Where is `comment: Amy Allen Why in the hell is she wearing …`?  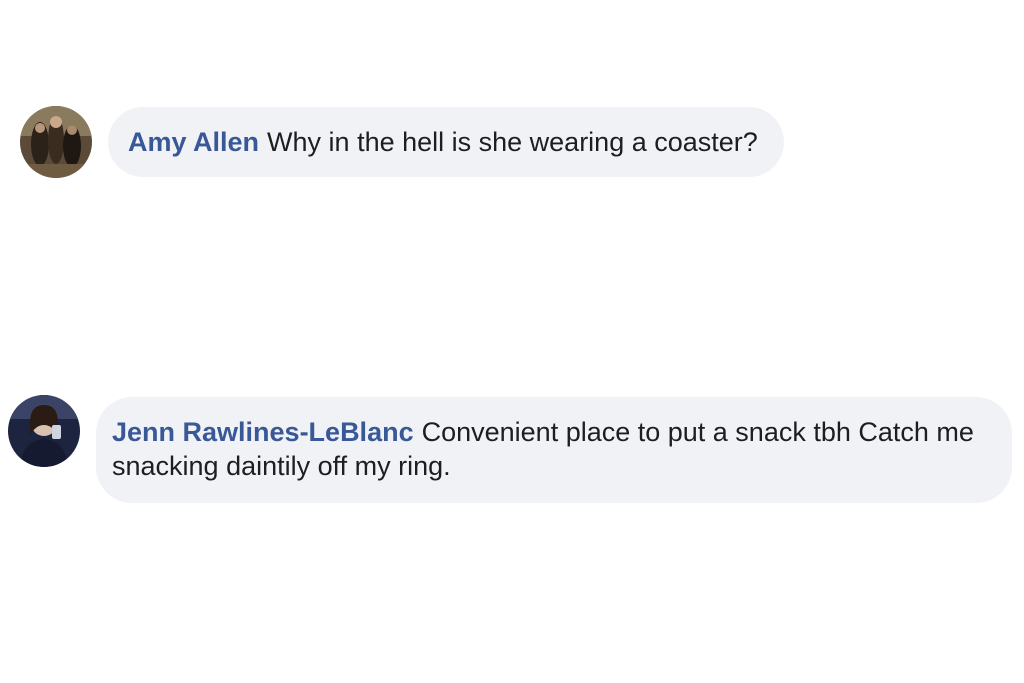
comment: Amy Allen Why in the hell is she wearing … is located at coordinates (402, 142).